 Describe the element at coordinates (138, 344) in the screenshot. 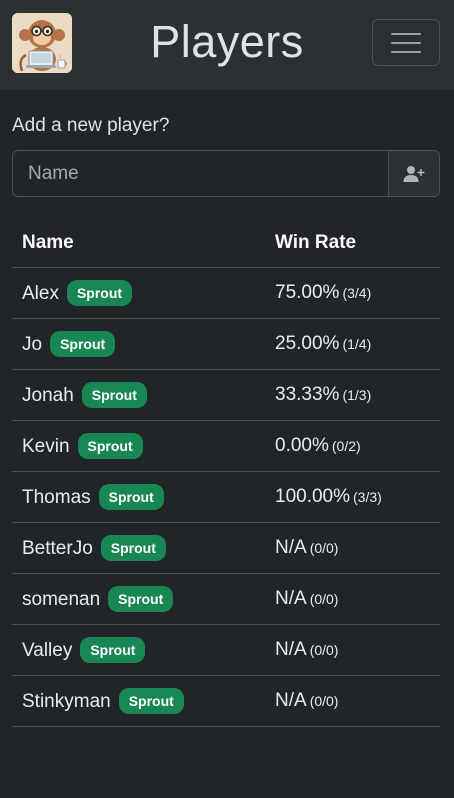

I see `player-name-cell: Jo Sprout` at that location.